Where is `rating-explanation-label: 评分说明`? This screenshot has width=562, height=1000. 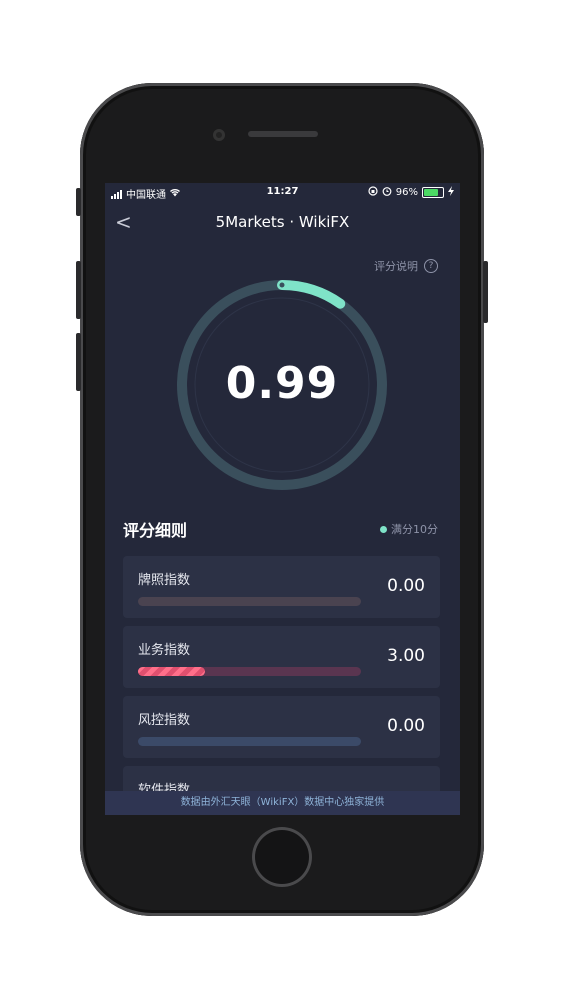
rating-explanation-label: 评分说明 is located at coordinates (396, 266).